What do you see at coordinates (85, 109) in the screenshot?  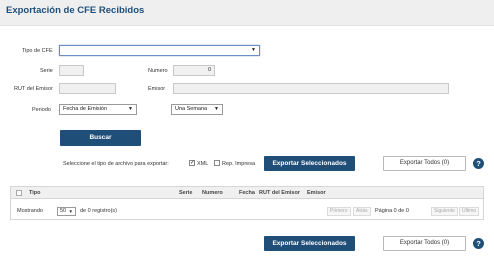 I see `periodo-tipo-value: Fecha de Emisión` at bounding box center [85, 109].